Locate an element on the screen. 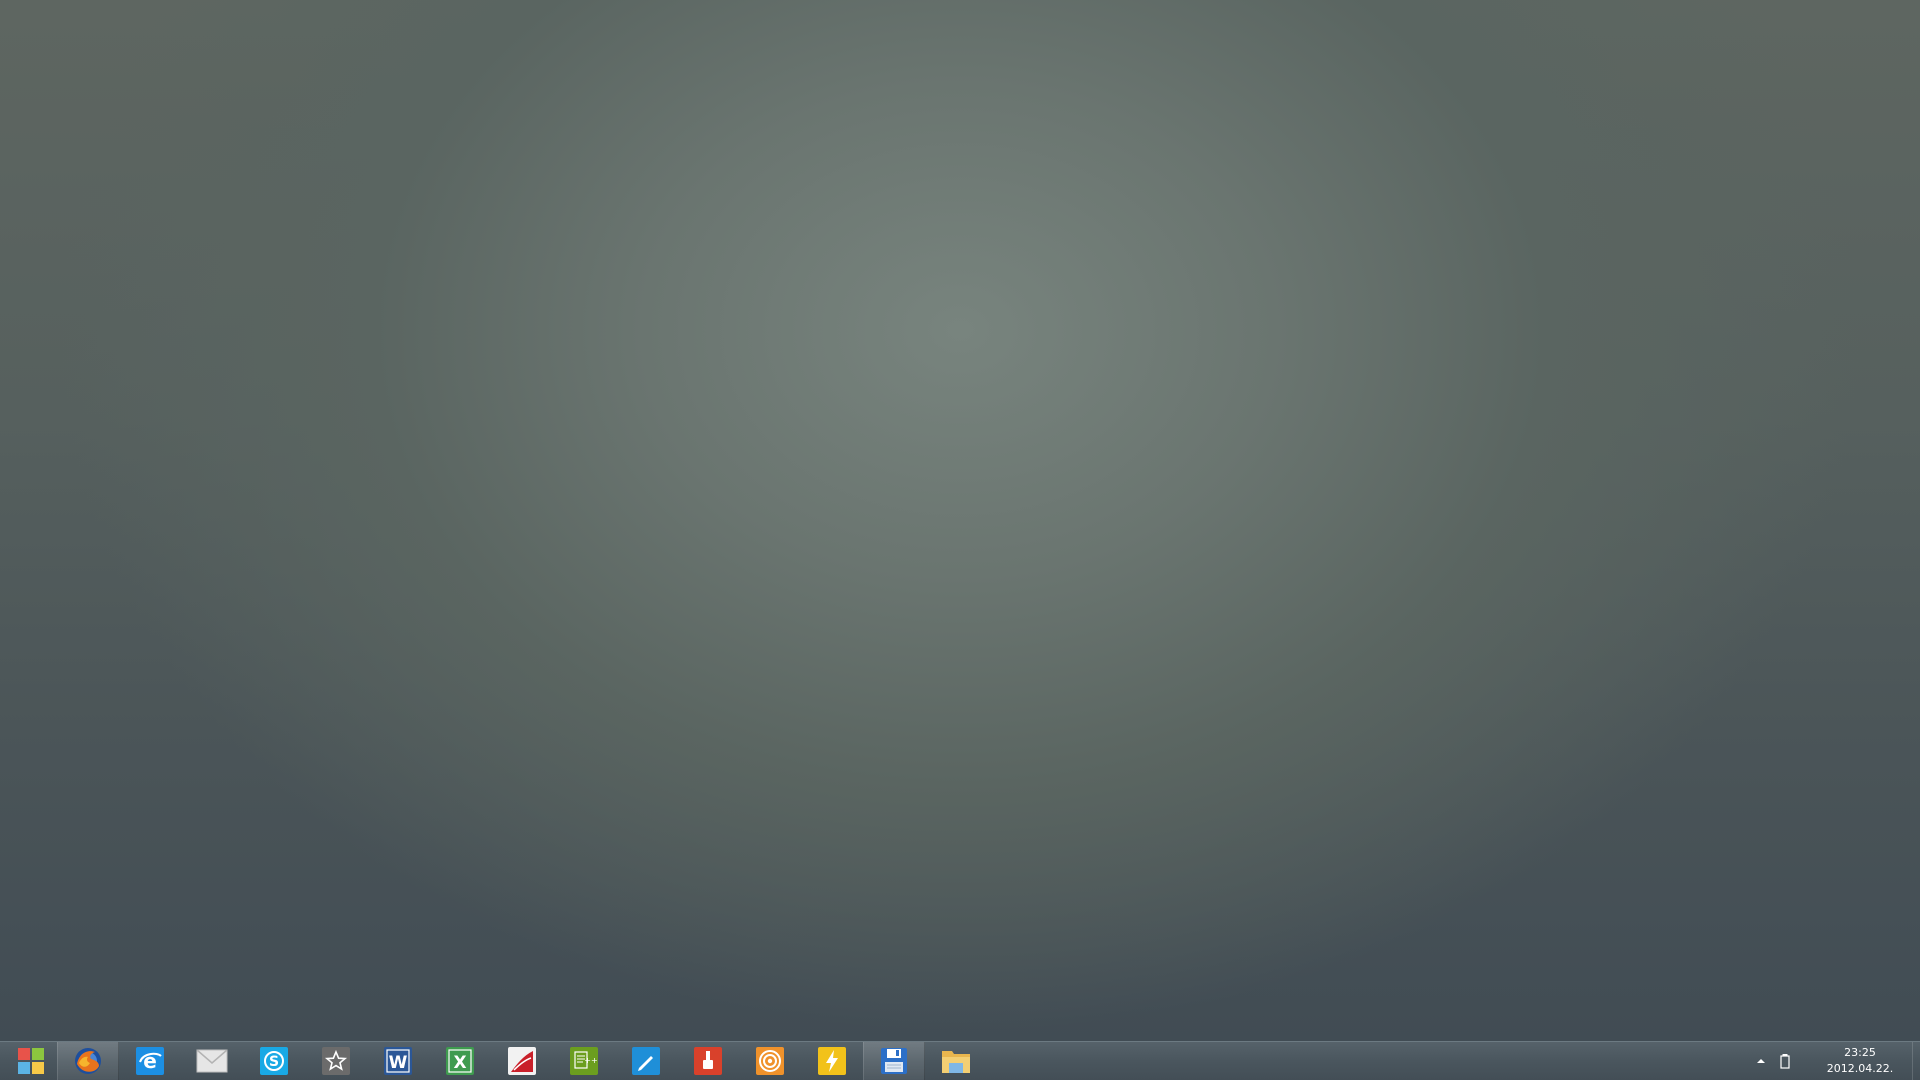 This screenshot has width=1920, height=1080. taskbar-file-explorer is located at coordinates (956, 1061).